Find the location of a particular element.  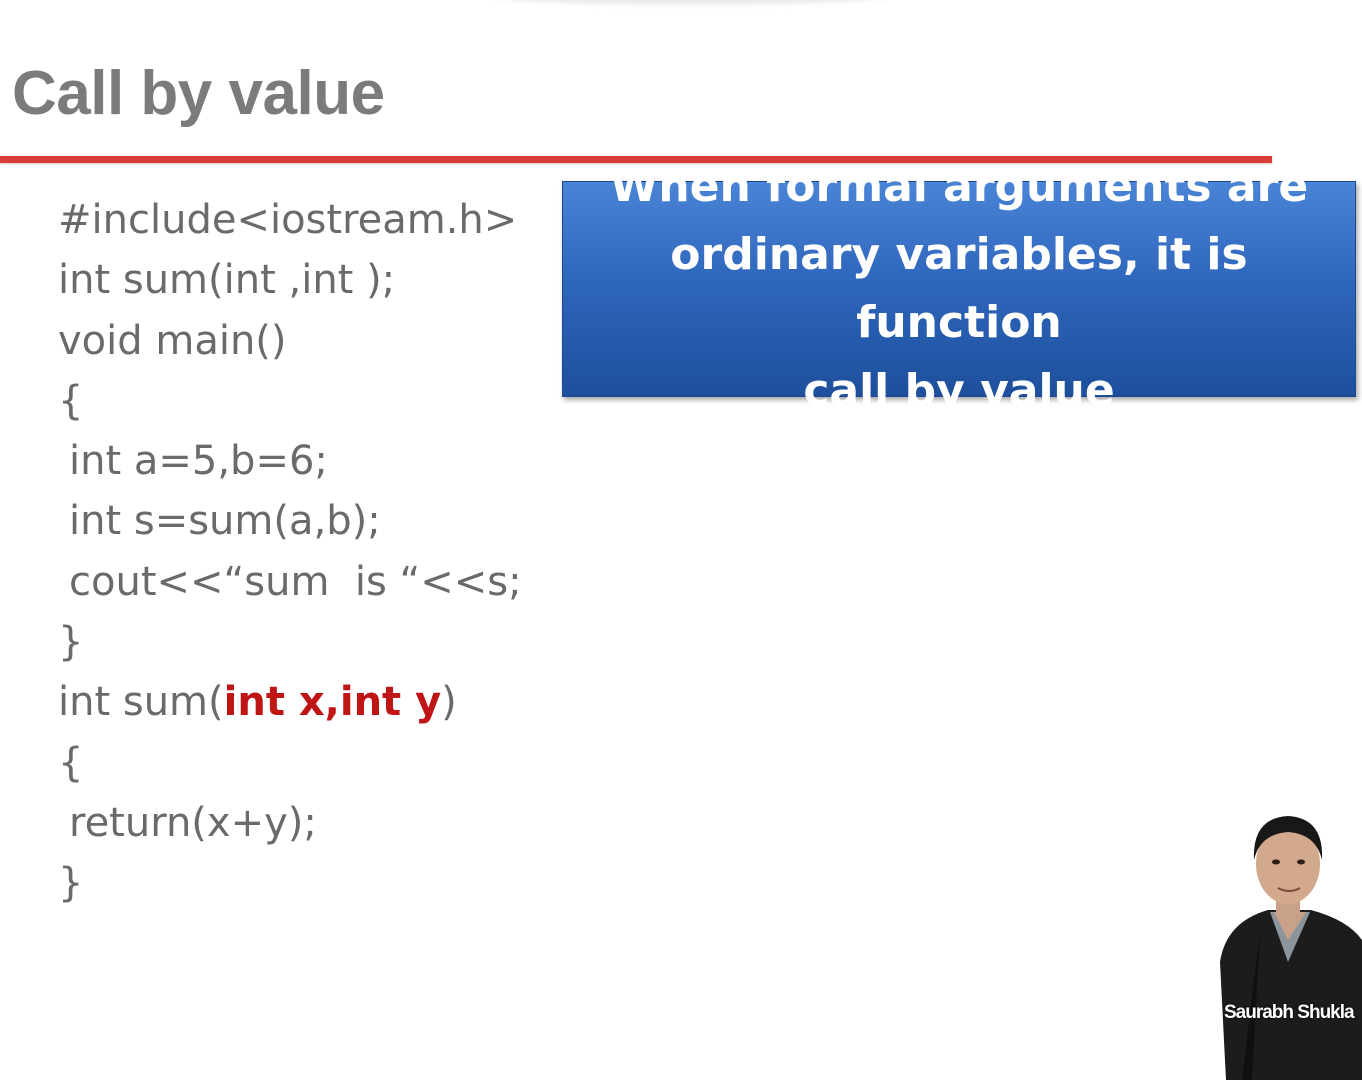

code-line: #include<iostream.h> is located at coordinates (288, 220).